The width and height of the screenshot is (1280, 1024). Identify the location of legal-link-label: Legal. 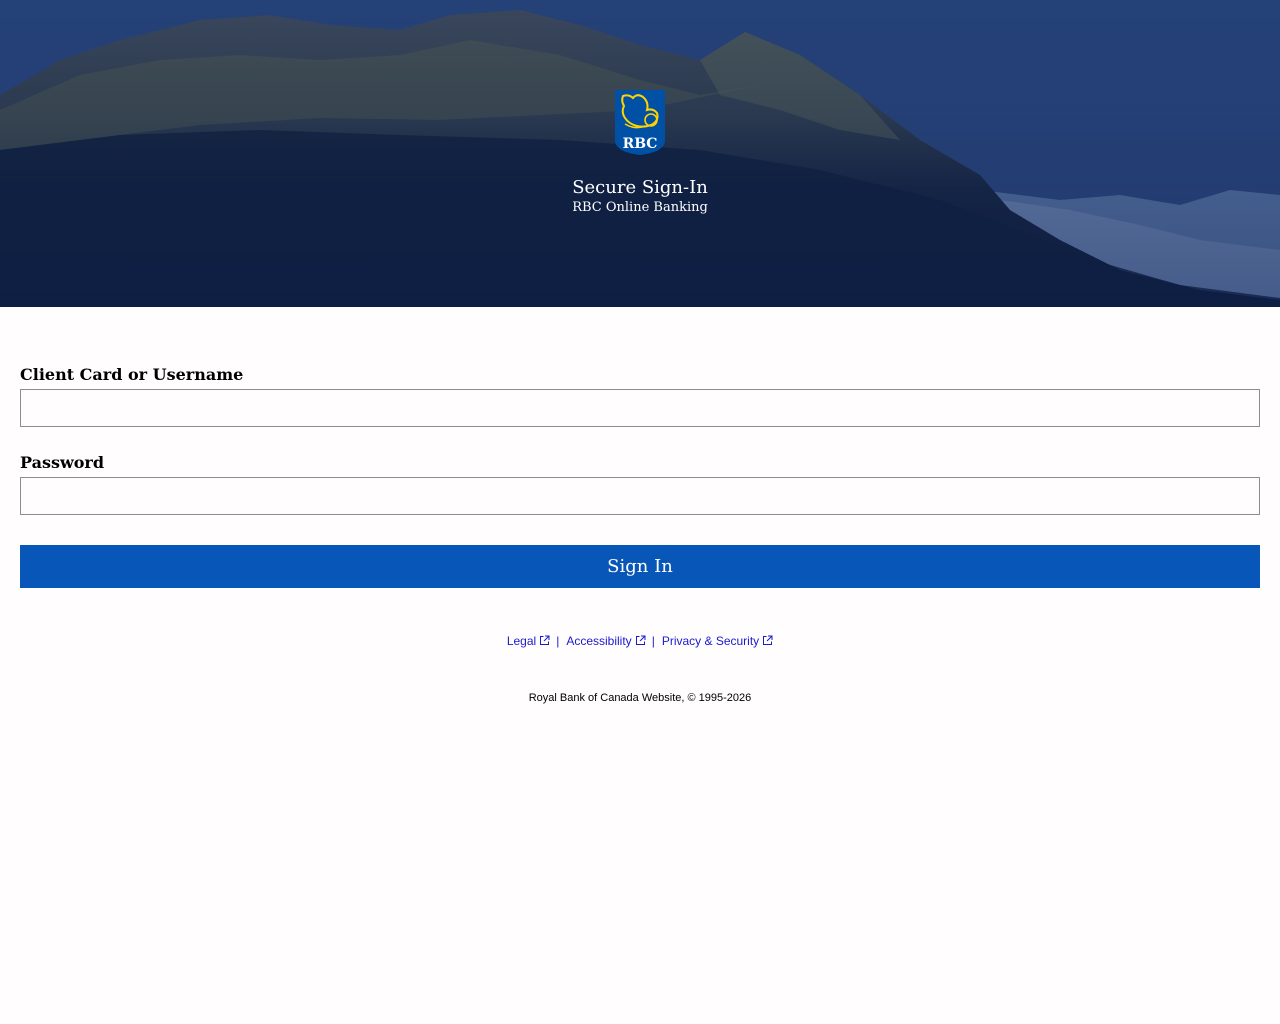
(521, 641).